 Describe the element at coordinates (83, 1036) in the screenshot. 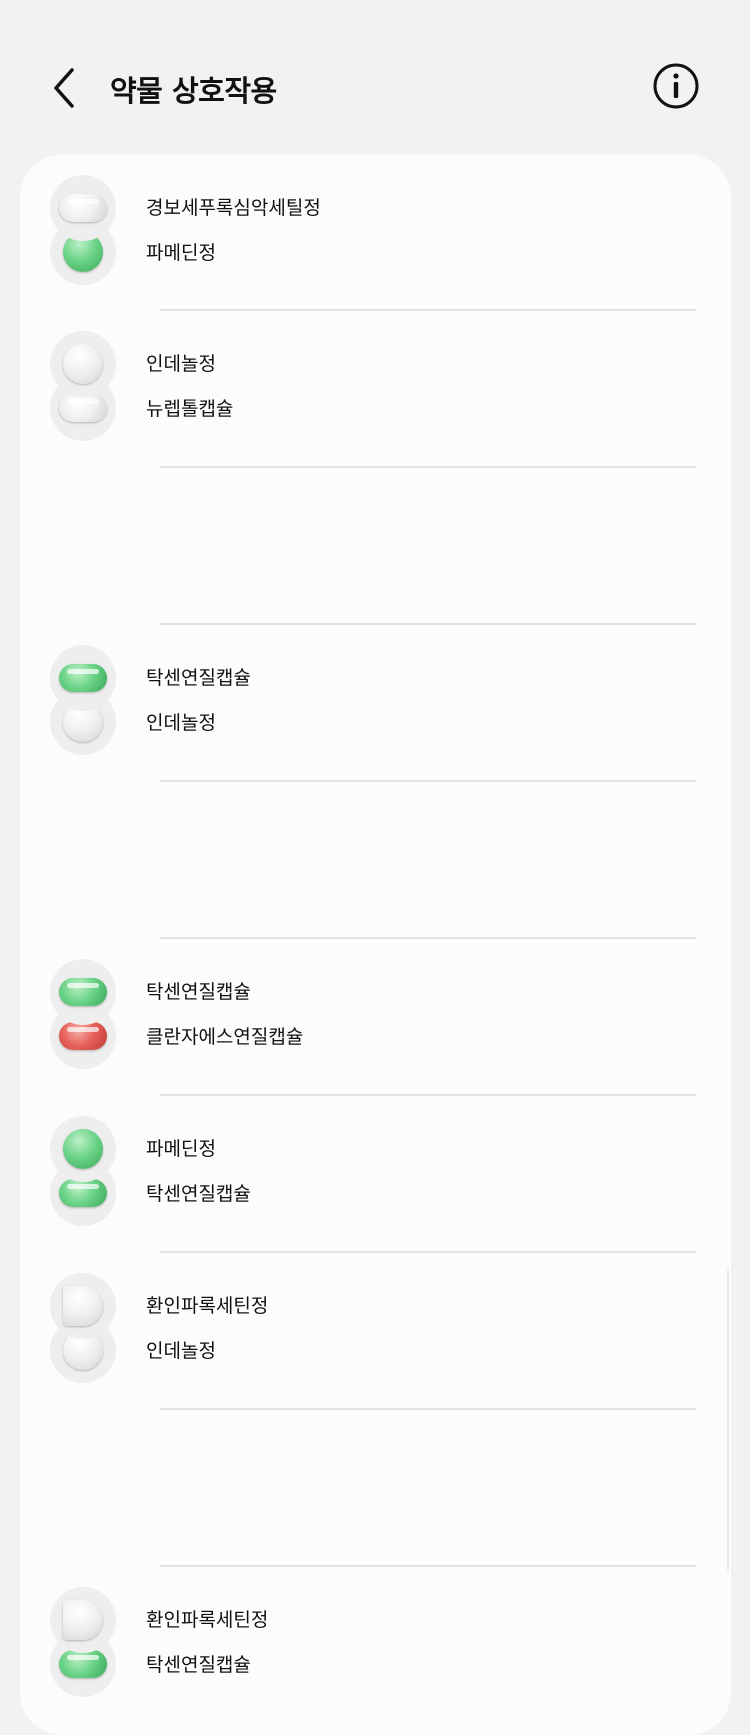

I see `red-capsule-pill-icon` at that location.